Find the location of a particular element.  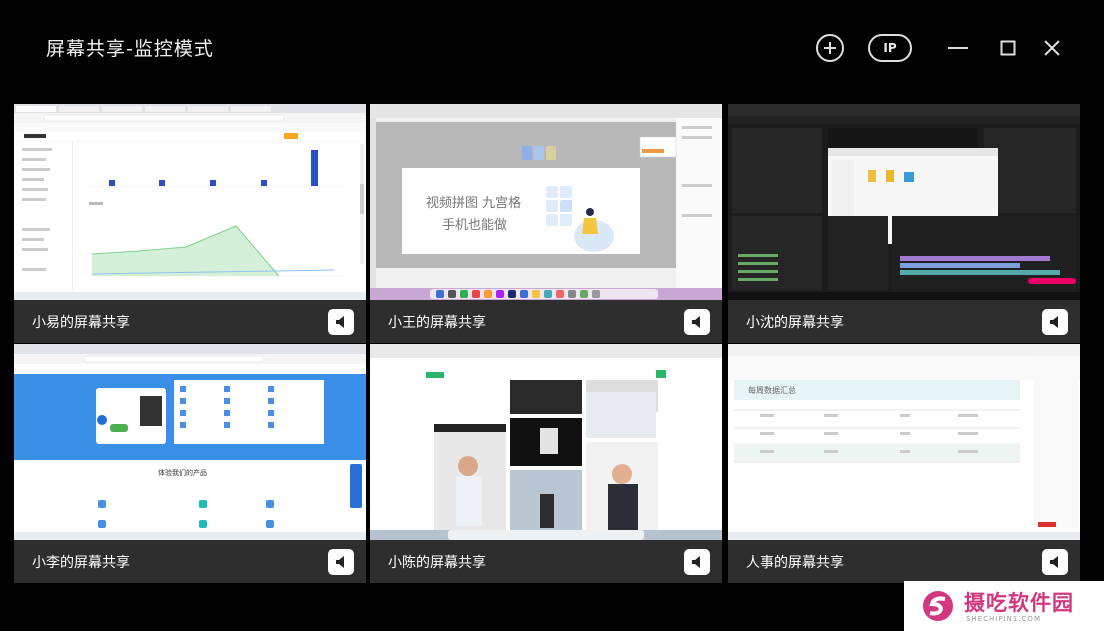

tile-label: 小王的屏幕共享 is located at coordinates (437, 323).